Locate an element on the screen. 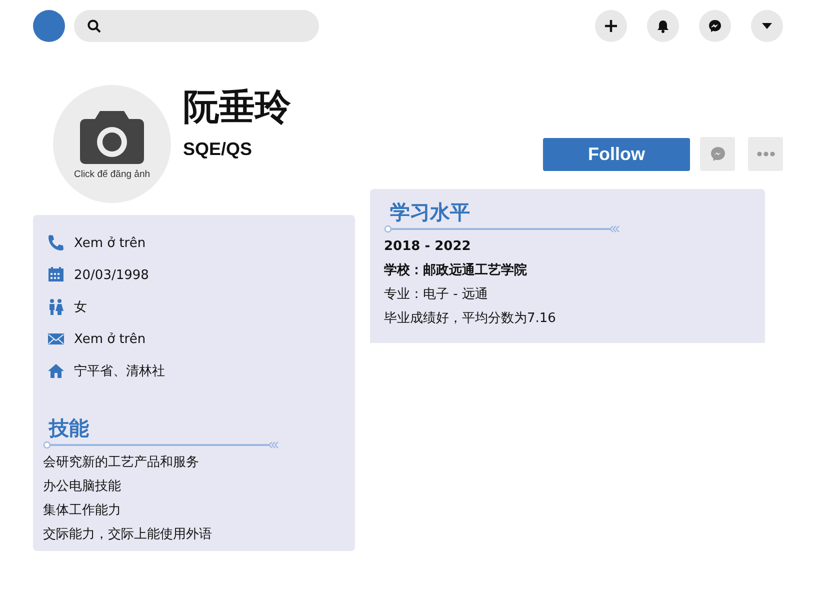 The image size is (815, 600). phone-icon is located at coordinates (56, 243).